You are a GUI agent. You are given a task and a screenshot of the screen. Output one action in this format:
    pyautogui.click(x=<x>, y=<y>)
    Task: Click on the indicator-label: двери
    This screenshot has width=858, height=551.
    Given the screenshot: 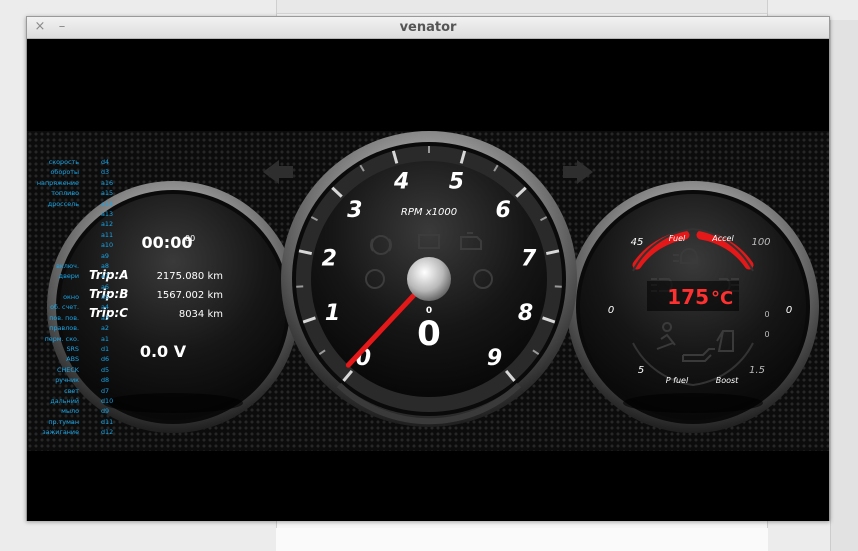 What is the action you would take?
    pyautogui.click(x=68, y=276)
    